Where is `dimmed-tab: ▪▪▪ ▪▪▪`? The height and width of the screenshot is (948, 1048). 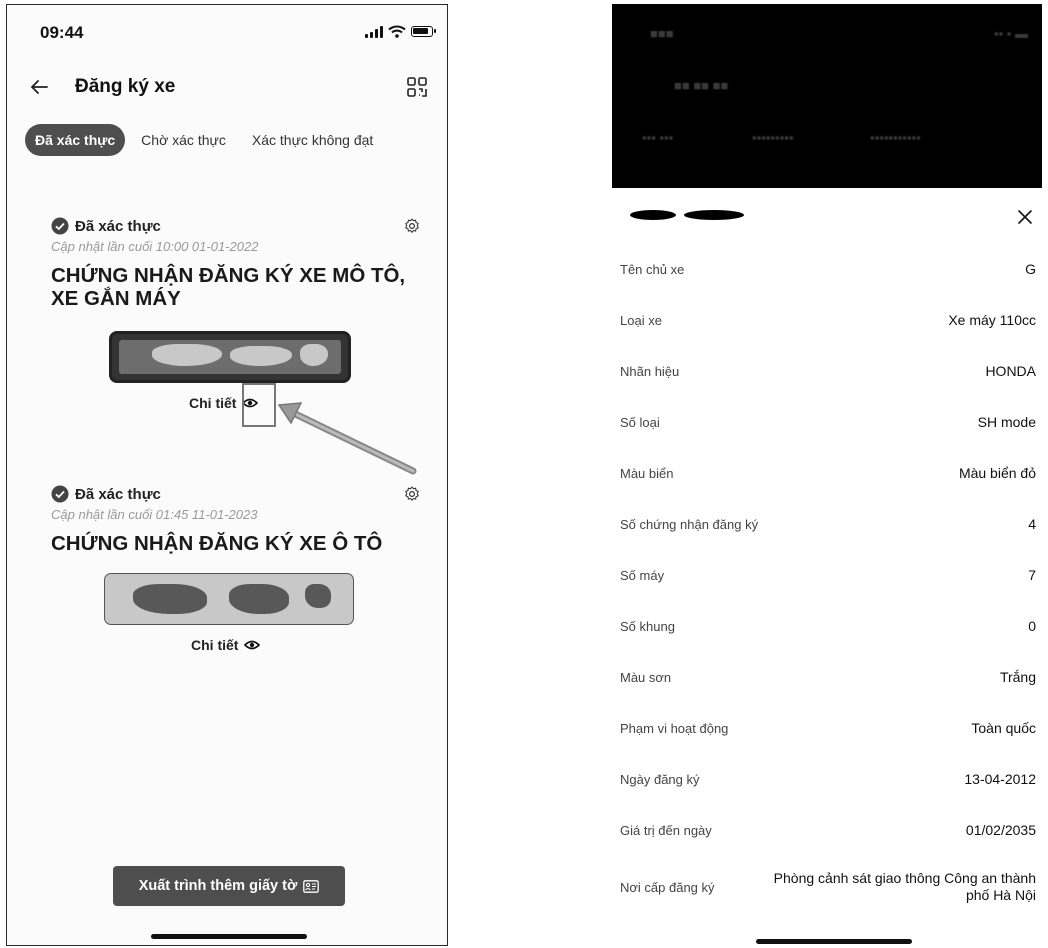 dimmed-tab: ▪▪▪ ▪▪▪ is located at coordinates (658, 137).